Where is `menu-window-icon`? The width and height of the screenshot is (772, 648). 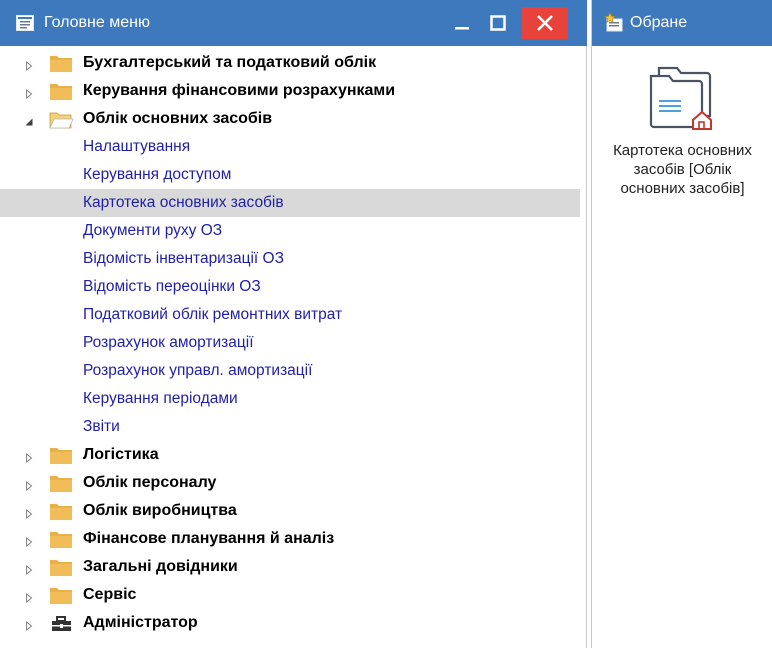
menu-window-icon is located at coordinates (25, 23).